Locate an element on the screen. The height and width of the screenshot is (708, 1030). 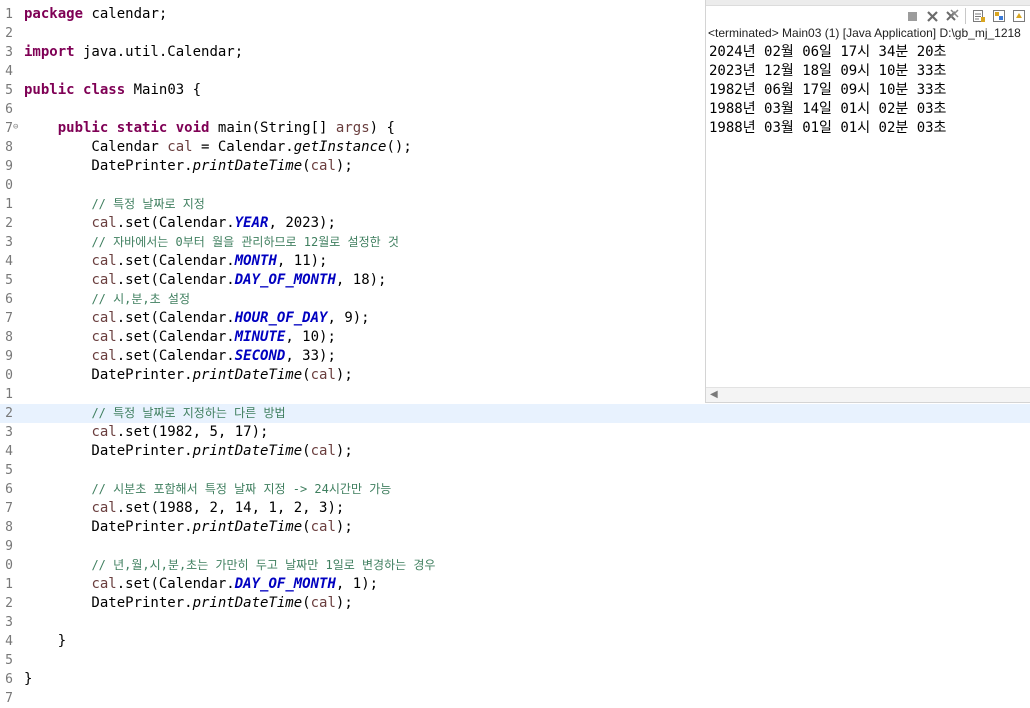
line-number: 3 is located at coordinates (9, 242).